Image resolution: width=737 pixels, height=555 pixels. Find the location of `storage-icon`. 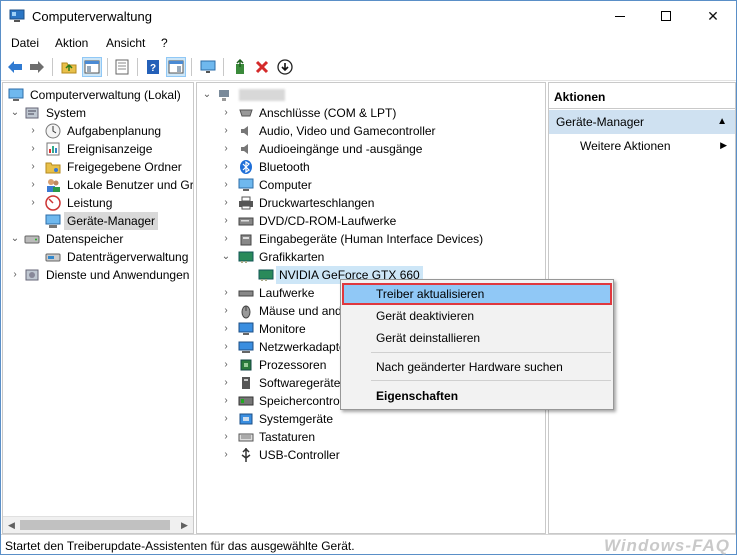

storage-icon is located at coordinates (32, 239).